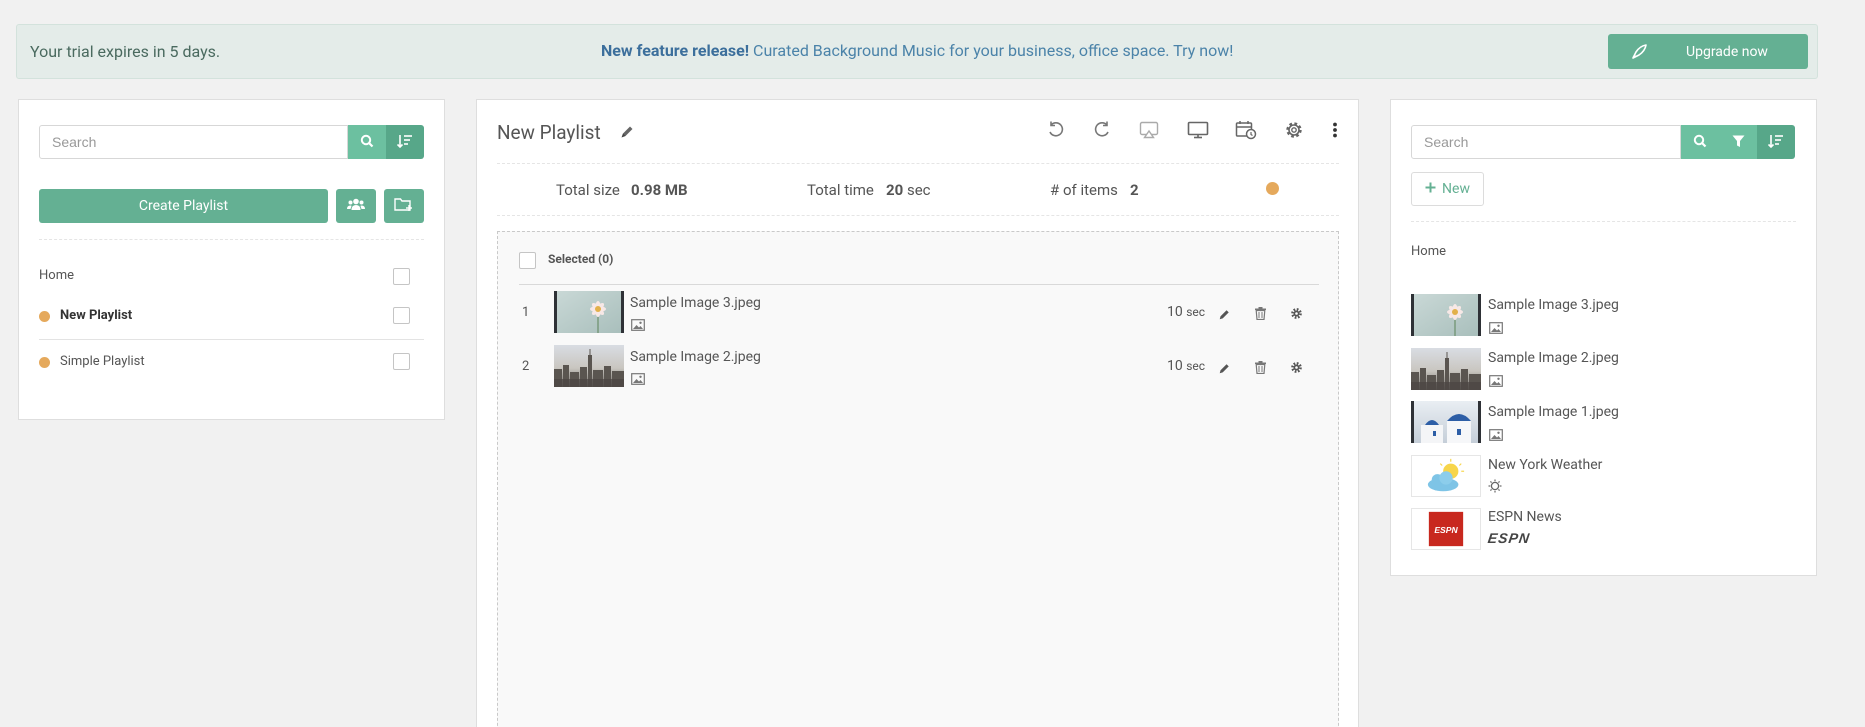 The width and height of the screenshot is (1865, 727). What do you see at coordinates (1294, 132) in the screenshot?
I see `settings-button` at bounding box center [1294, 132].